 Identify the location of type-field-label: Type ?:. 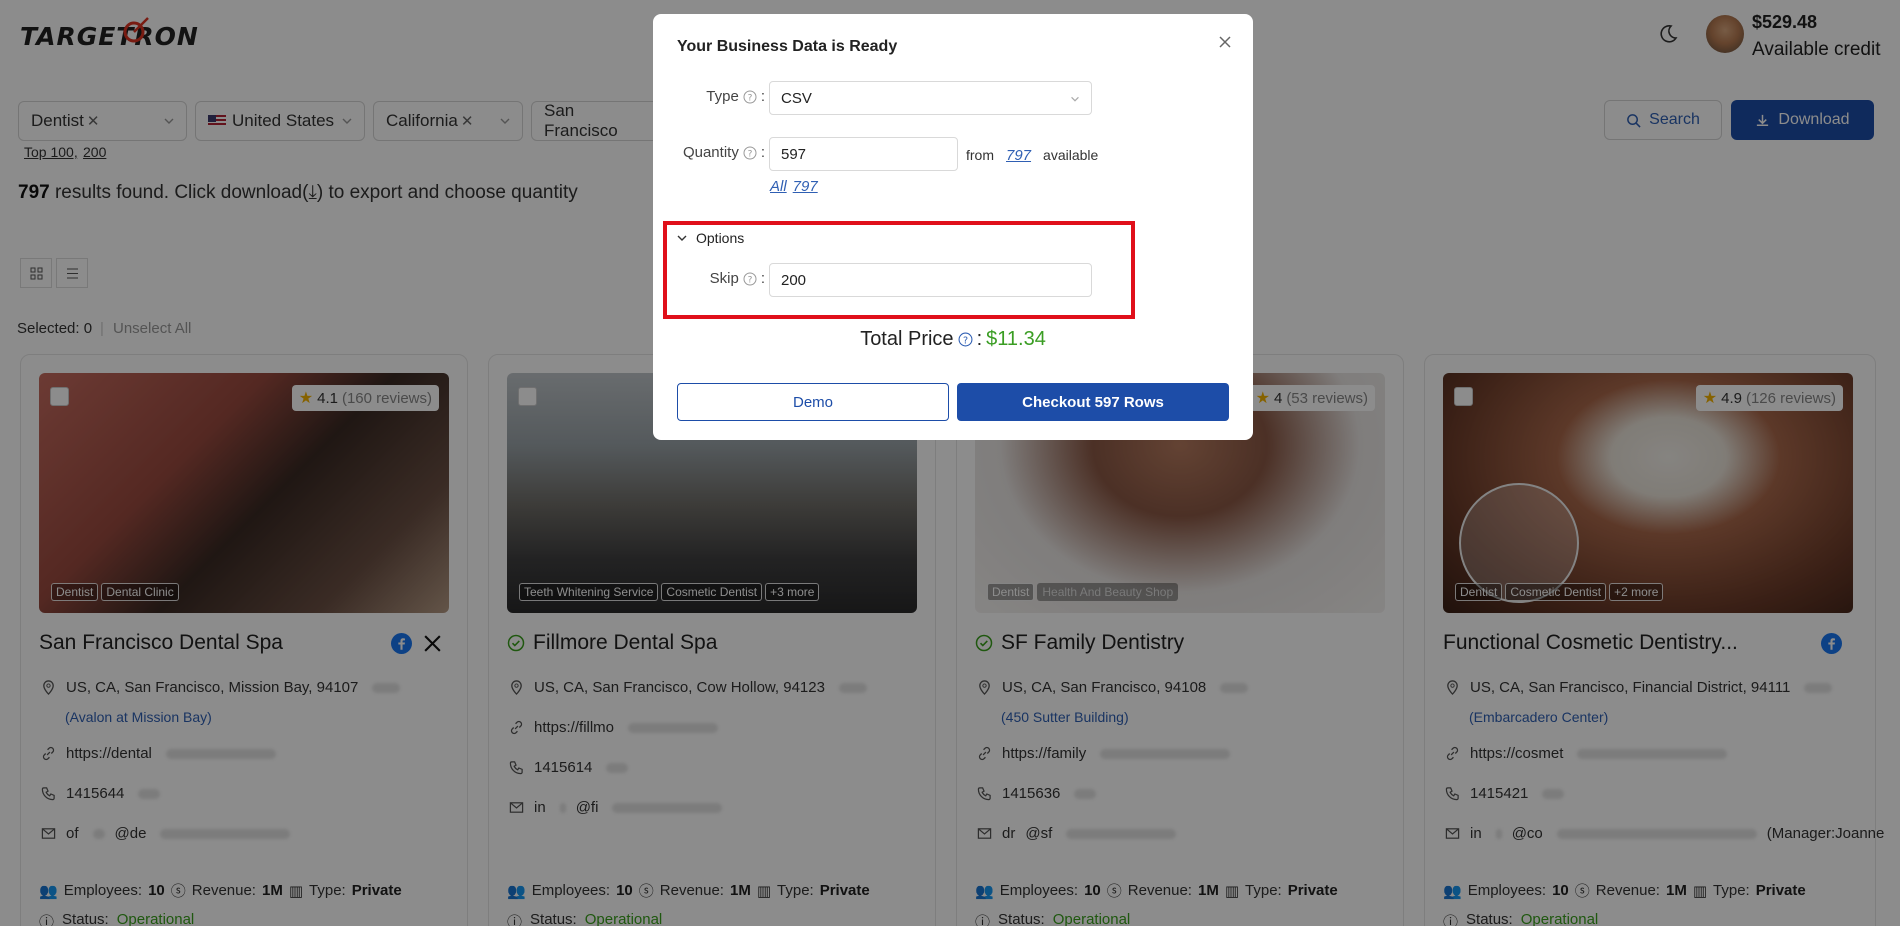
(735, 96).